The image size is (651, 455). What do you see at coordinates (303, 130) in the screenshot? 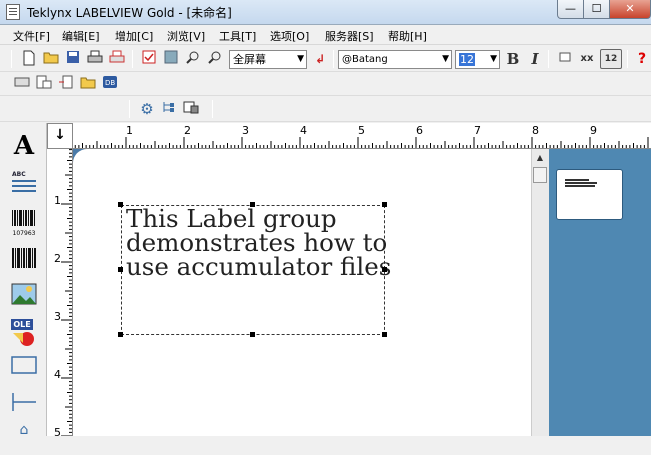
I see `h-ruler-label-4: 4` at bounding box center [303, 130].